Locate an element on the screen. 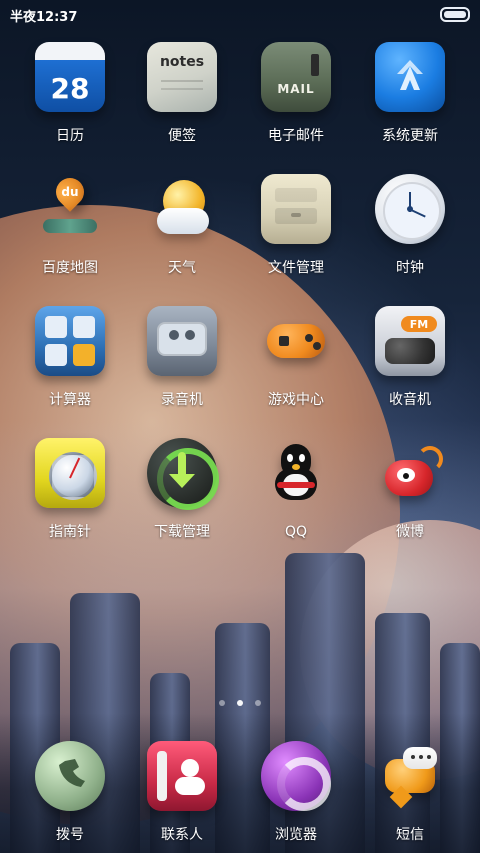  mail-text: MAIL is located at coordinates (296, 89).